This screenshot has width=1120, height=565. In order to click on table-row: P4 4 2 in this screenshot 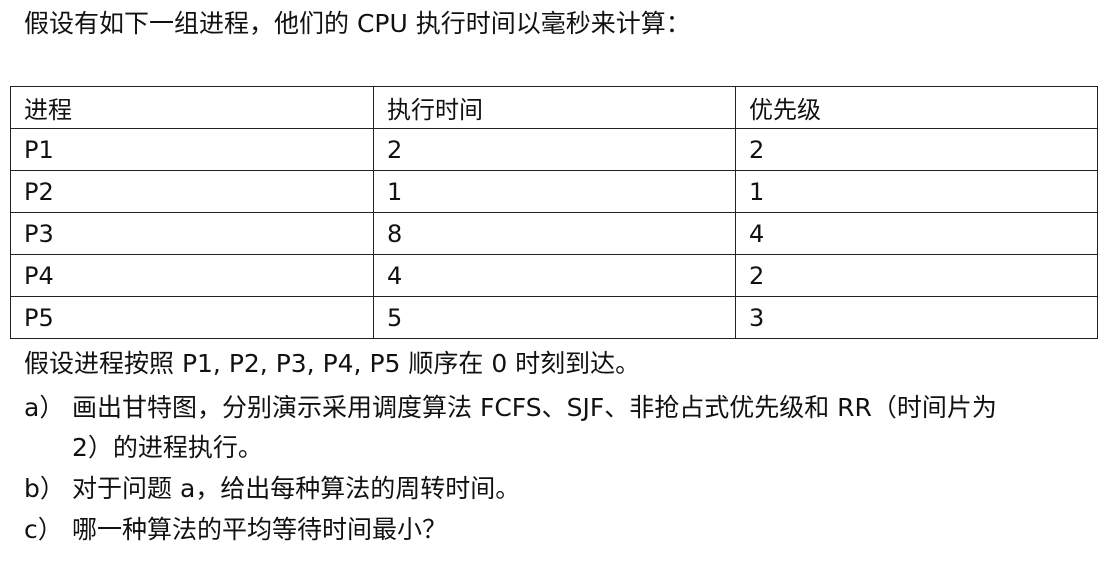, I will do `click(554, 275)`.